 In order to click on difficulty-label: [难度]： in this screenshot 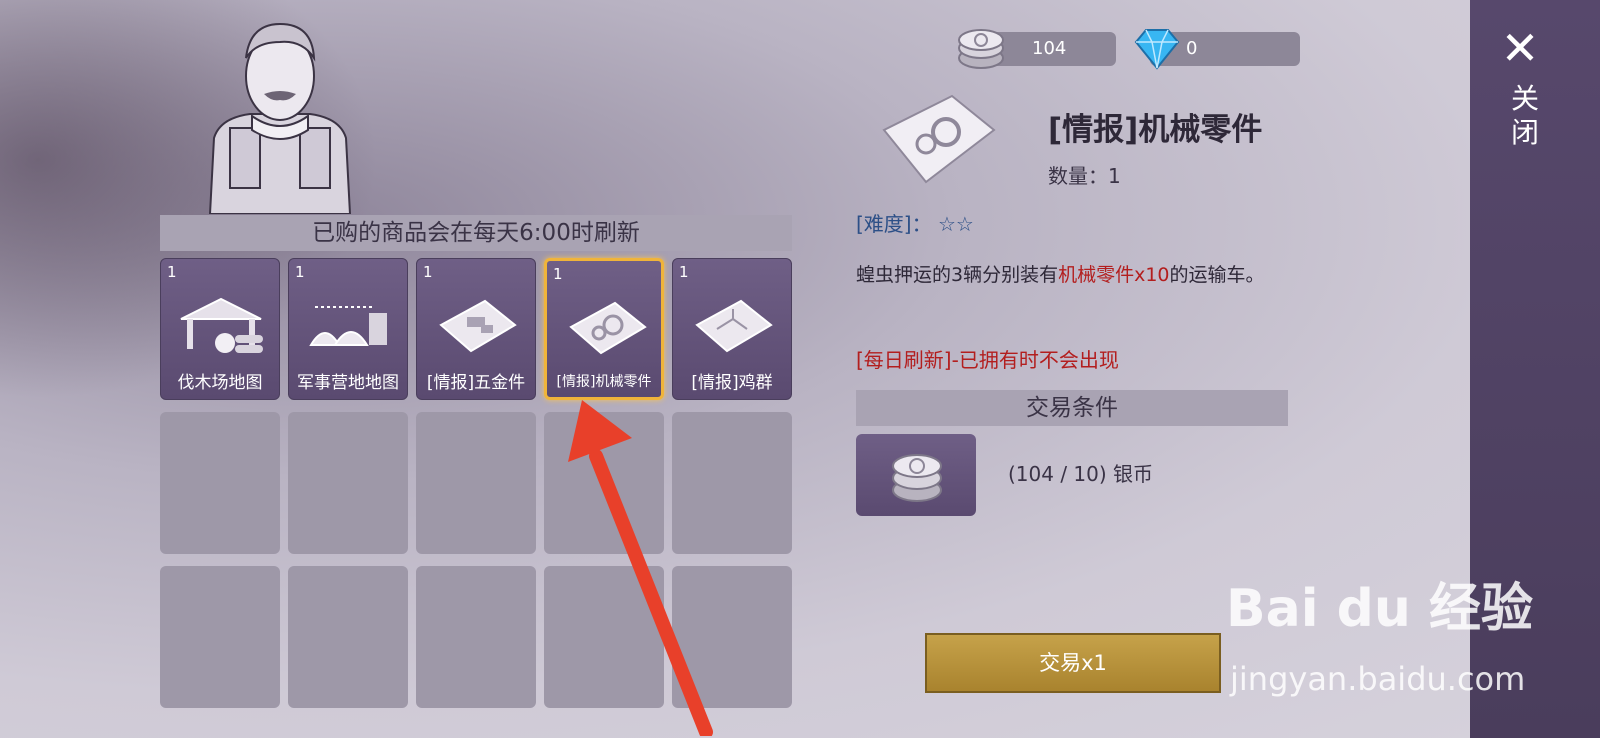, I will do `click(894, 224)`.